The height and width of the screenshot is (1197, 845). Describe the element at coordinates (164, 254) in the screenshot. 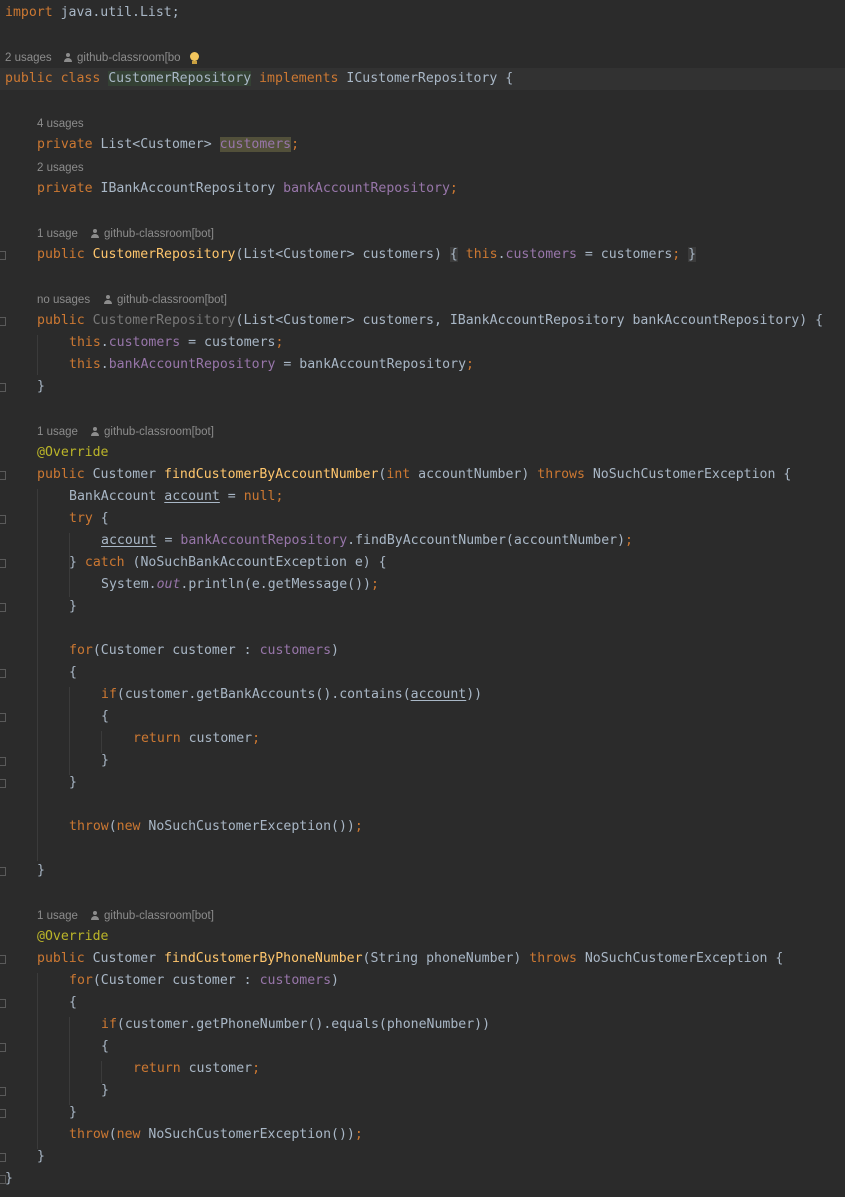

I see `constructor-name: CustomerRepository` at that location.